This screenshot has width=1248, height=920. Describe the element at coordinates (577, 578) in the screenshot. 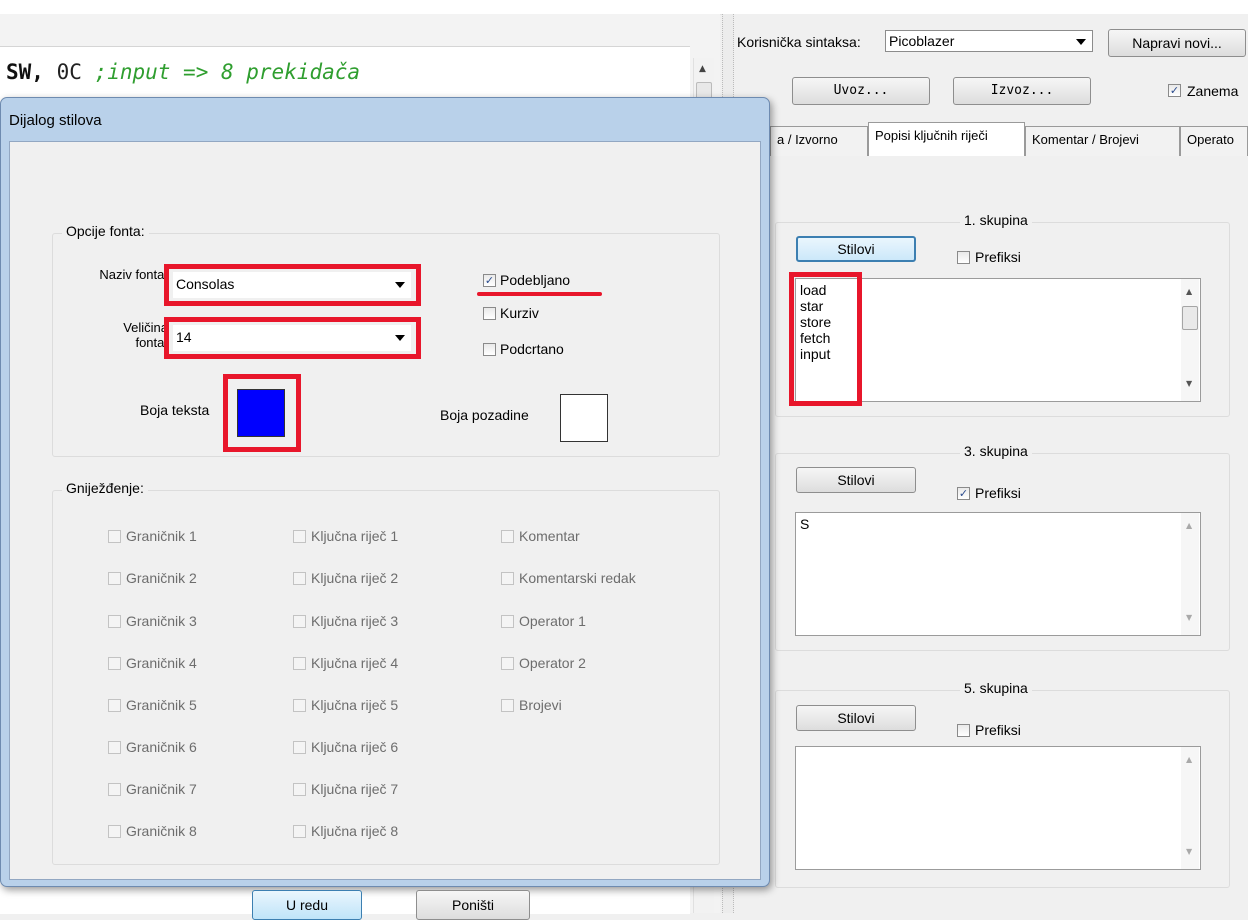

I see `nest-label: Komentarski redak` at that location.